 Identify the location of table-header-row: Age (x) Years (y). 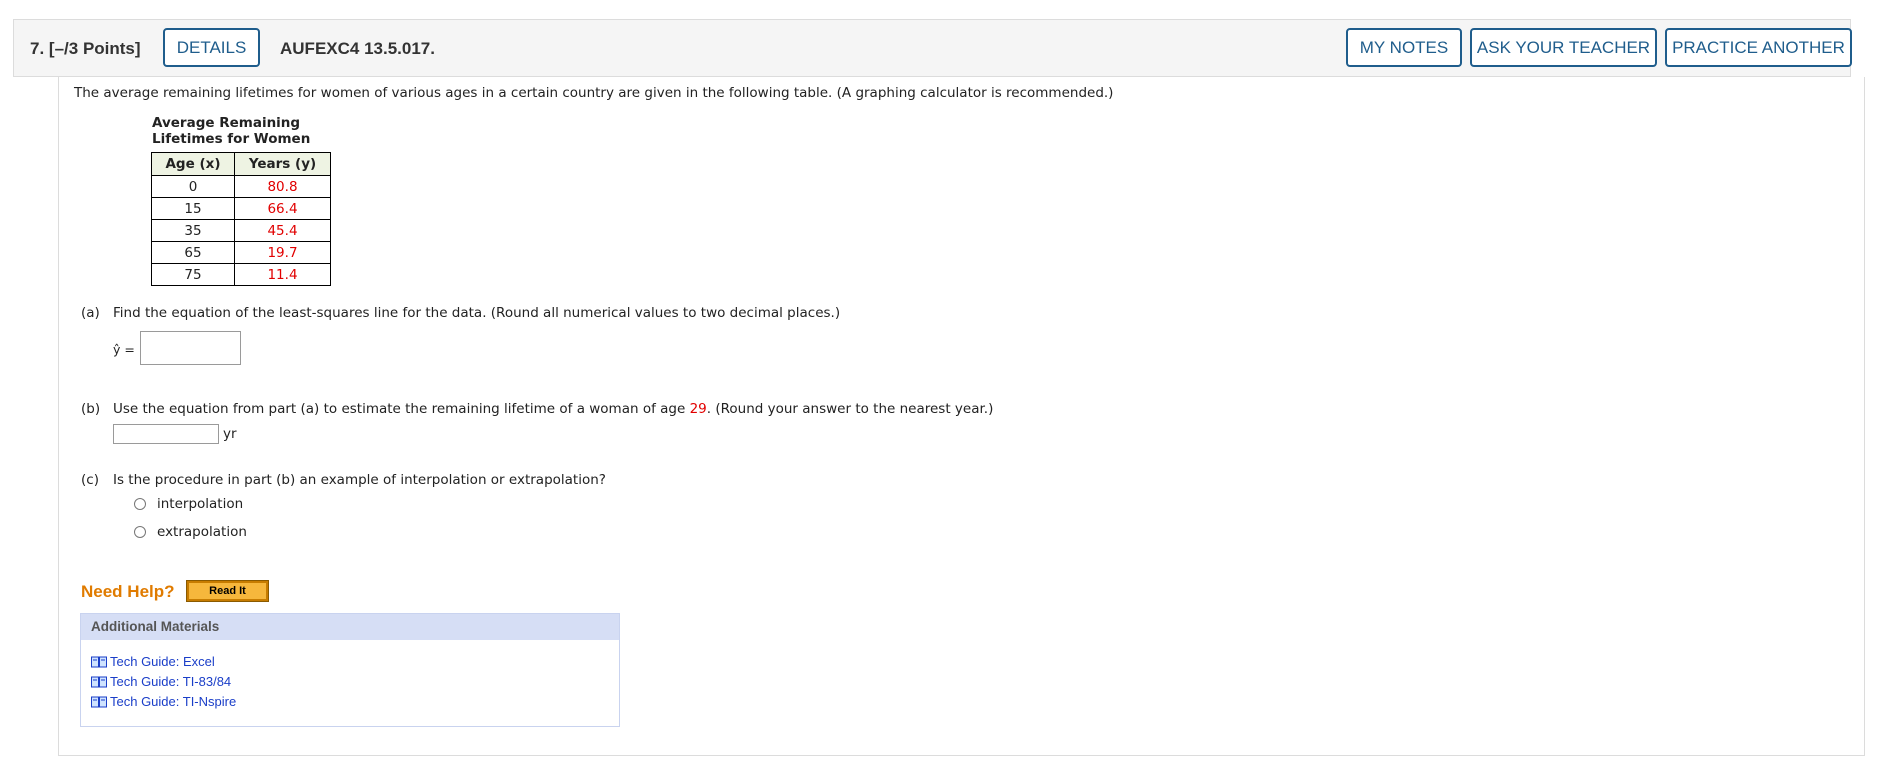
(241, 164).